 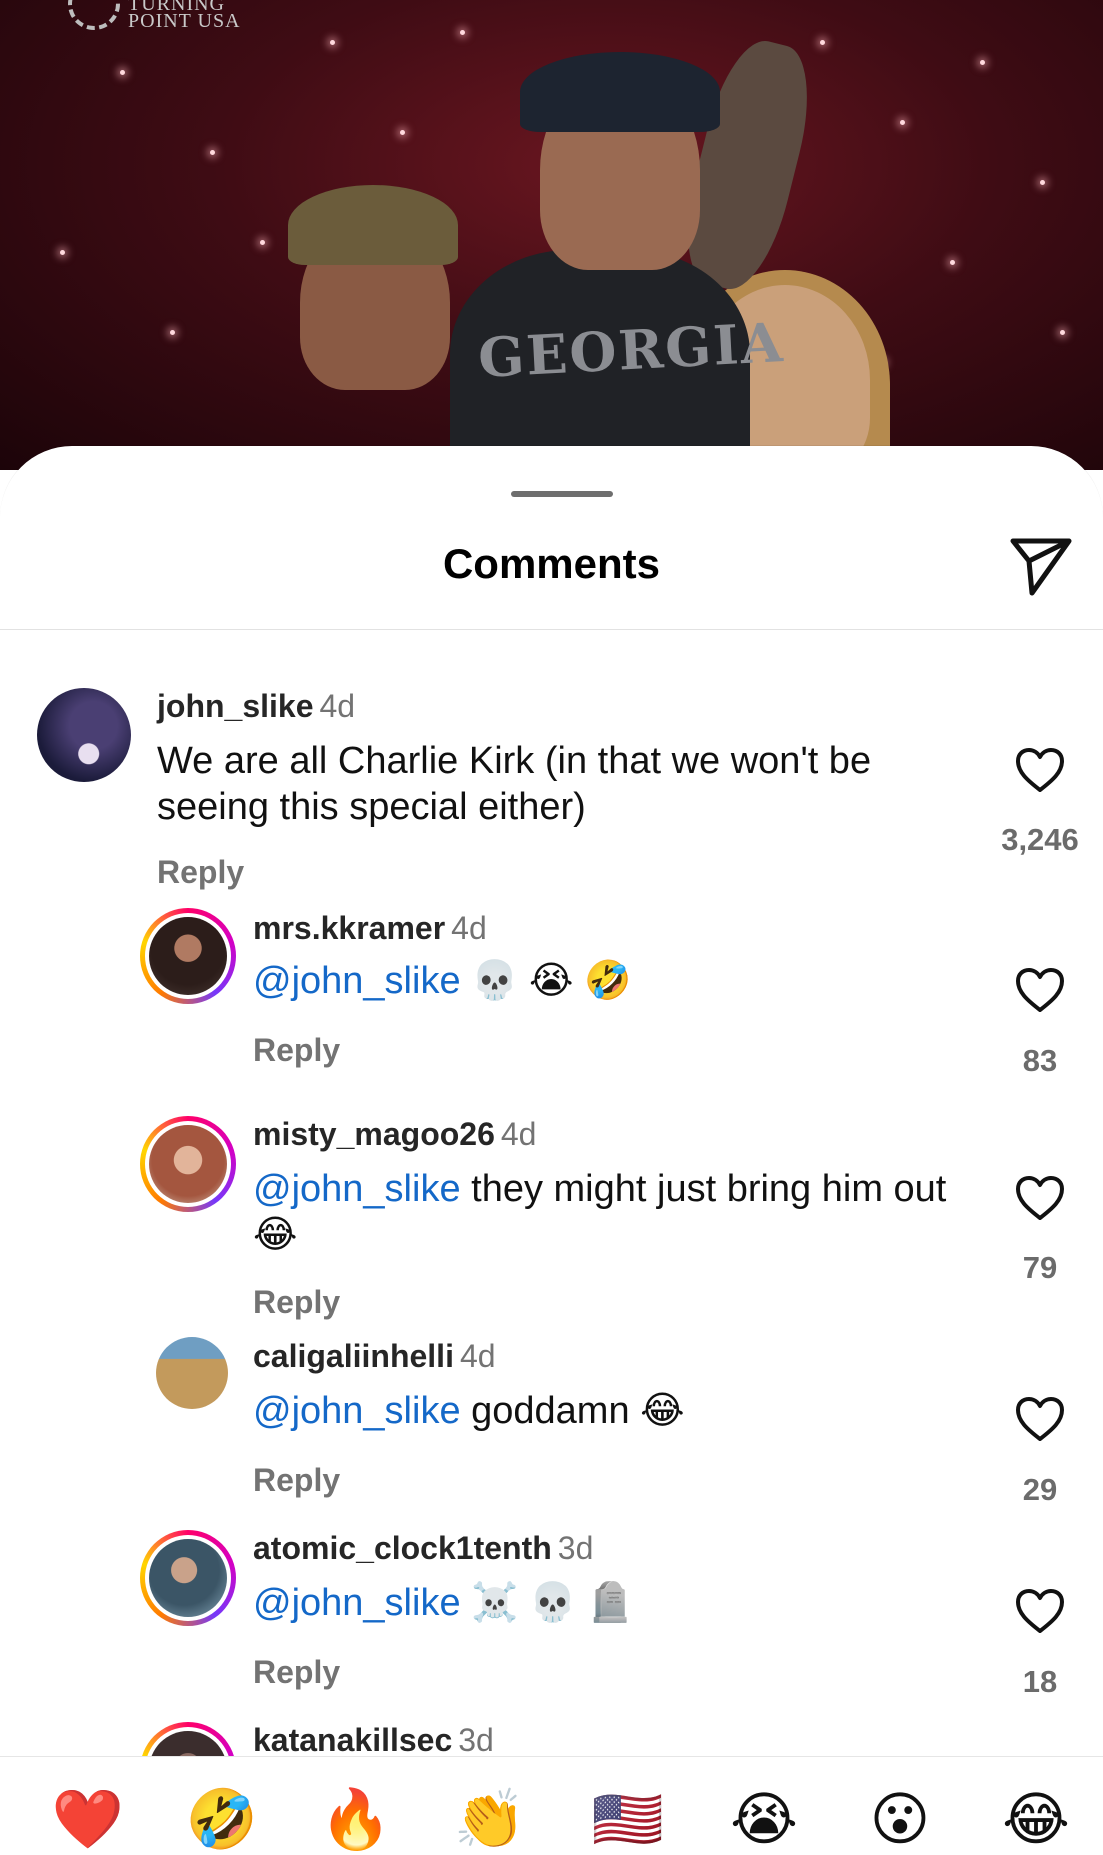 I want to click on comment-text: 💀 😭 🤣, so click(x=546, y=981).